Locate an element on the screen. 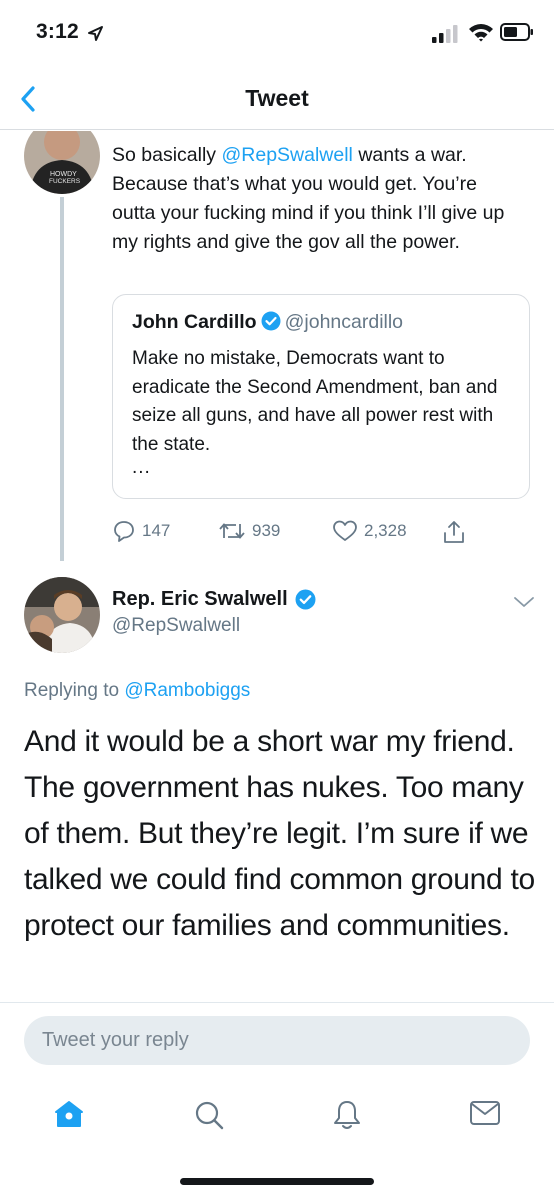  retweet-icon is located at coordinates (232, 531).